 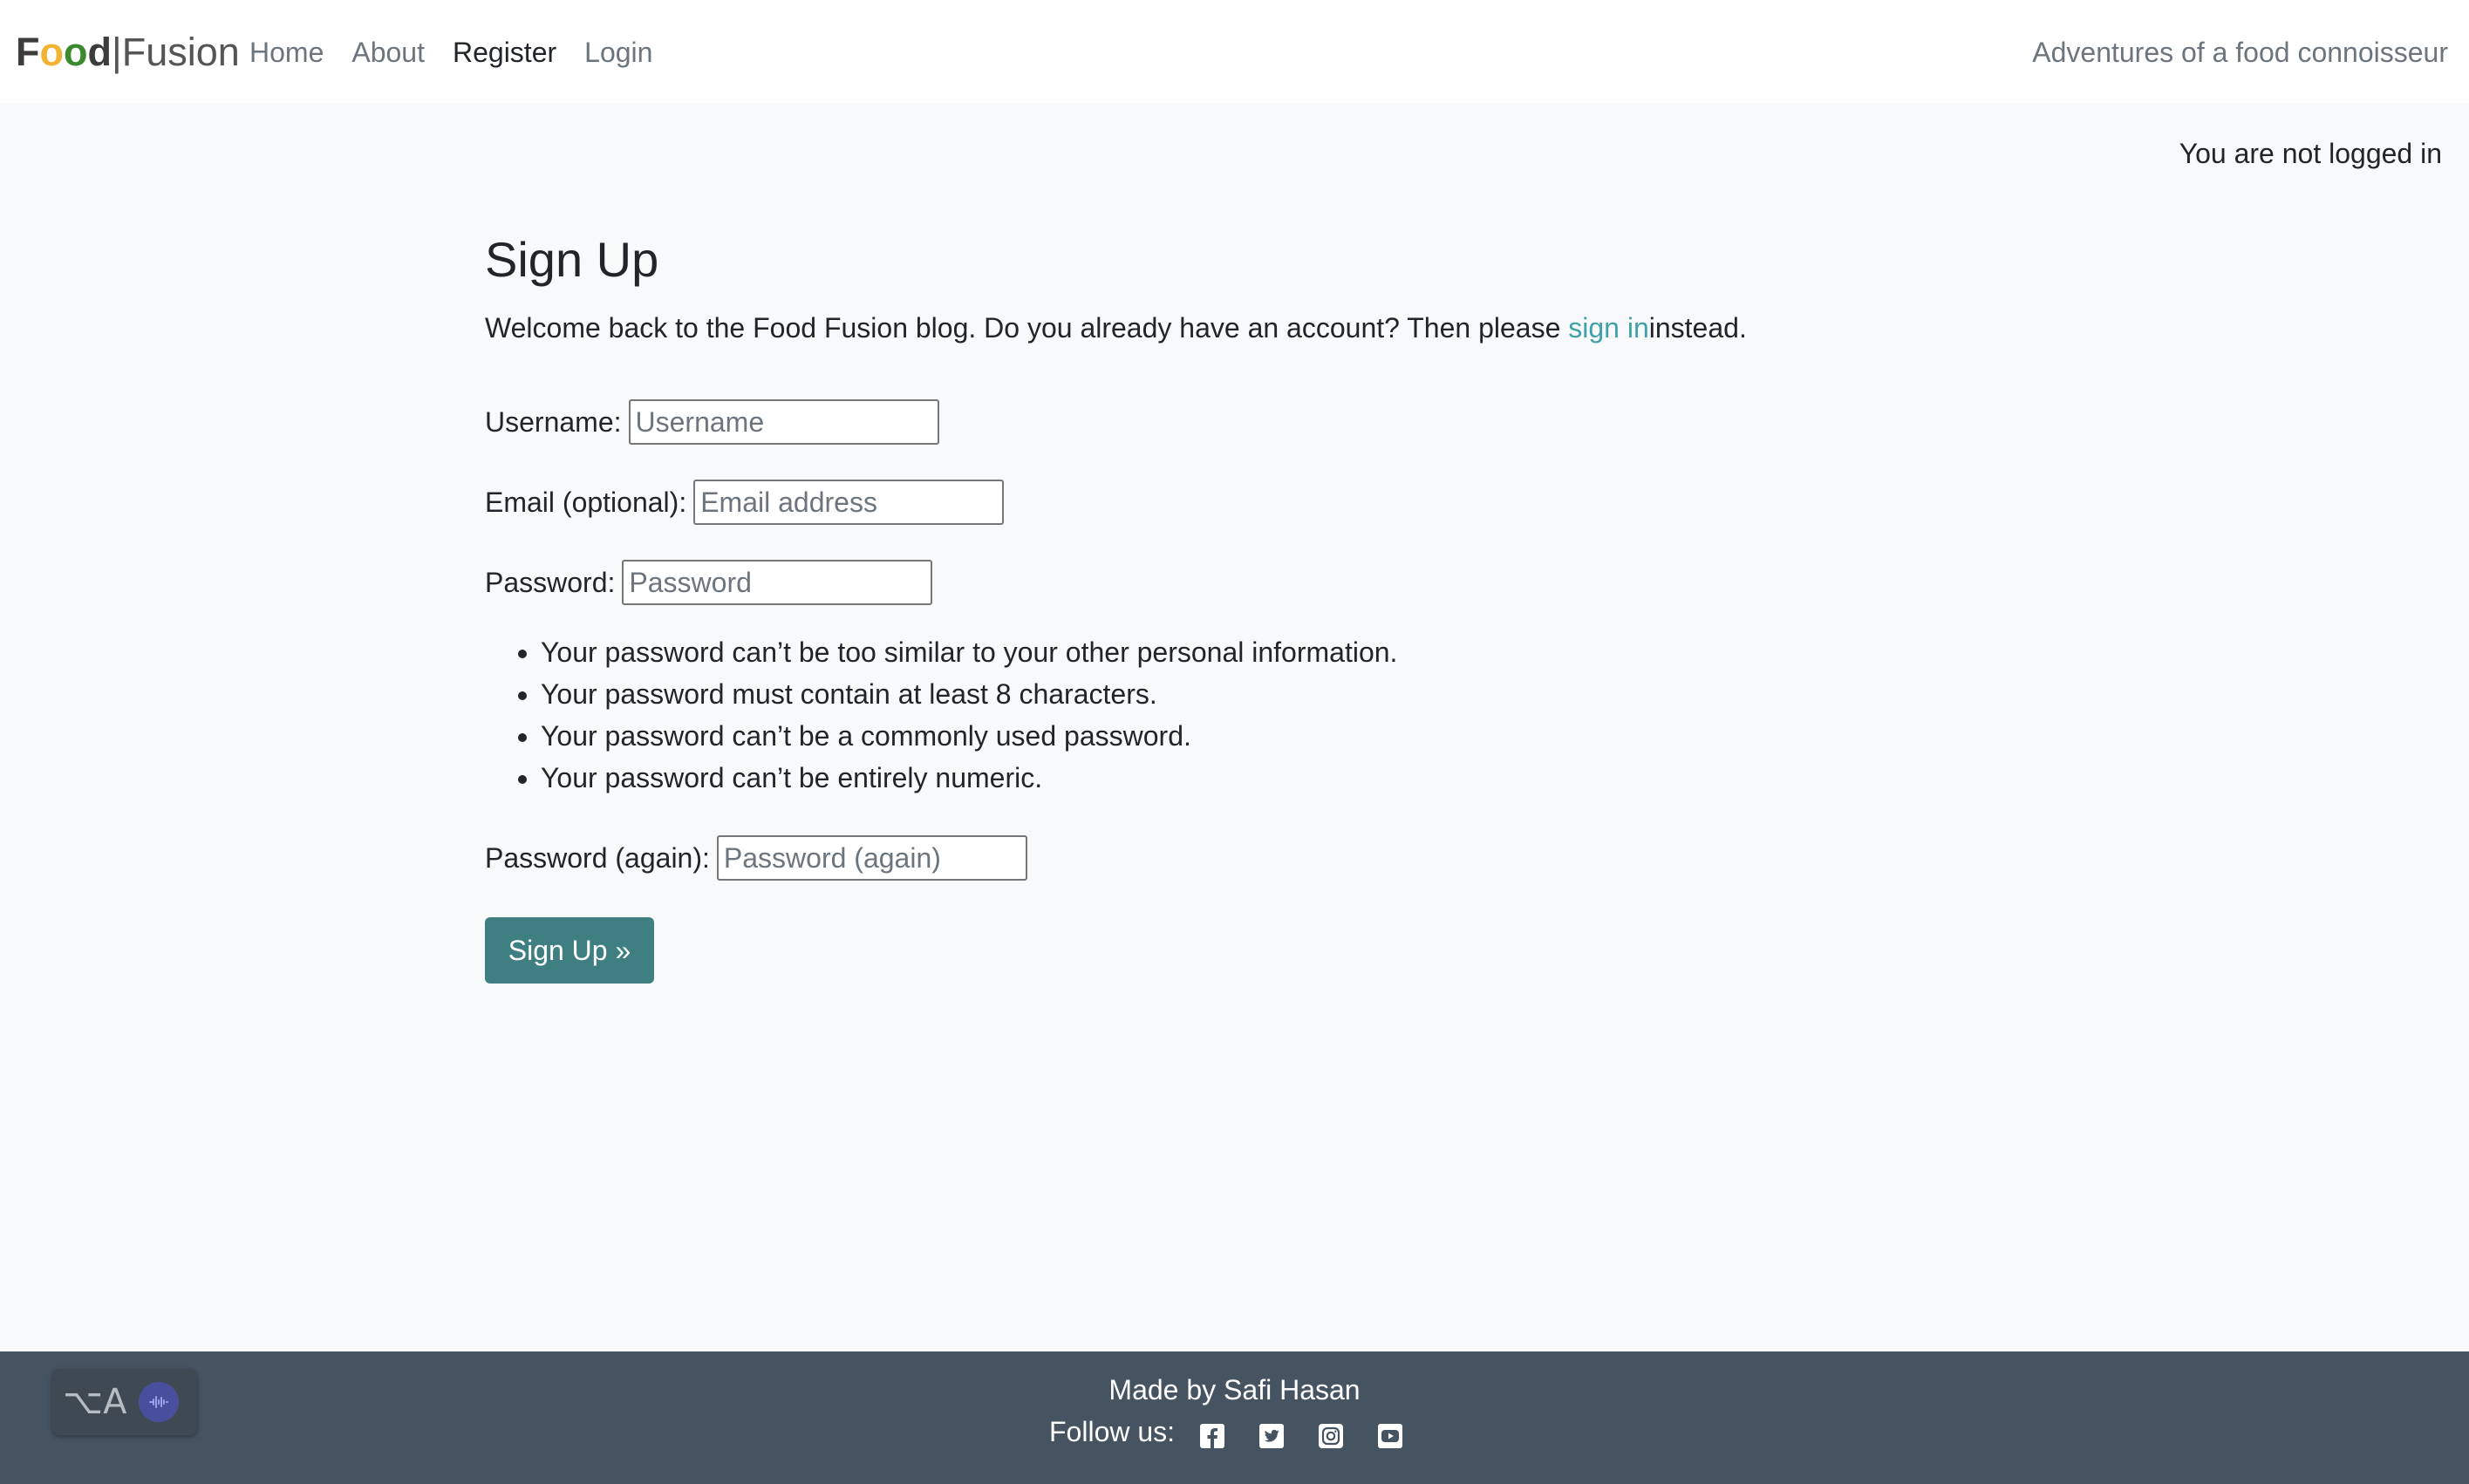 I want to click on site-tagline: Adventures of a food connoisseur, so click(x=2240, y=52).